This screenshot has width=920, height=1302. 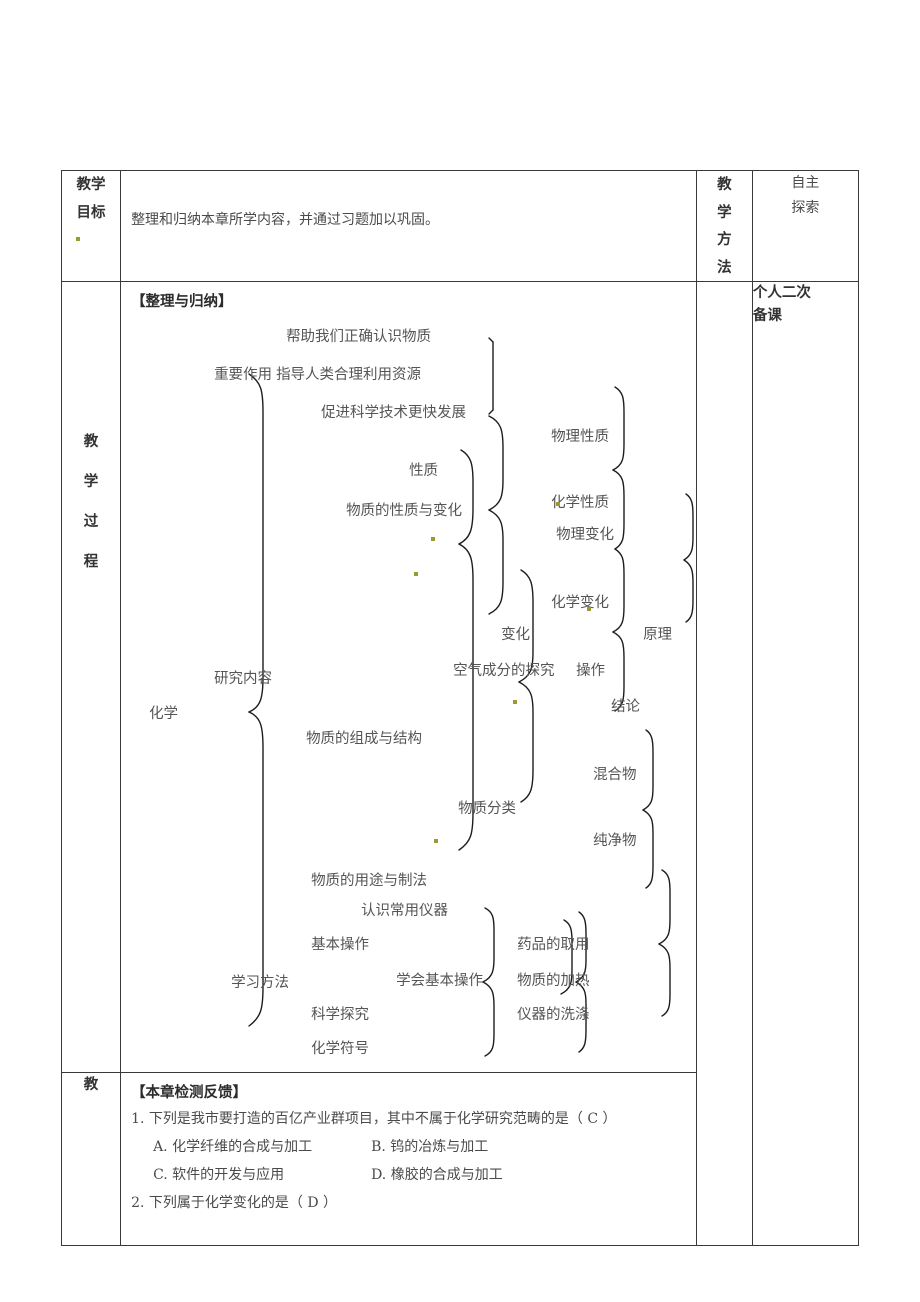 I want to click on tree-node-air-experiment: 空气成分的探究, so click(x=504, y=671).